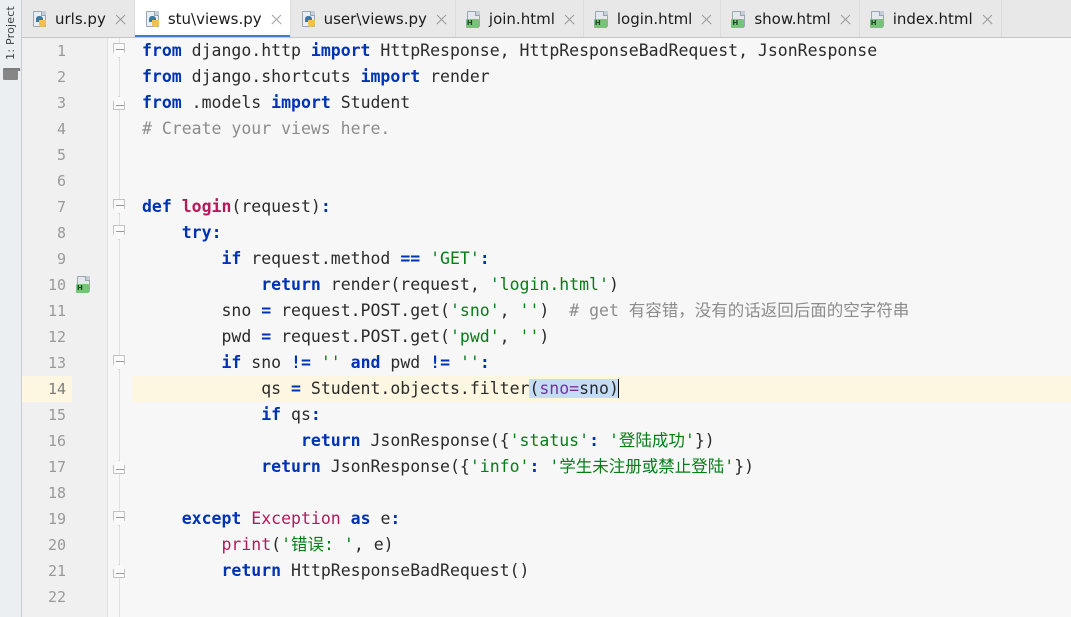 Image resolution: width=1071 pixels, height=617 pixels. Describe the element at coordinates (162, 102) in the screenshot. I see `code-token: from` at that location.